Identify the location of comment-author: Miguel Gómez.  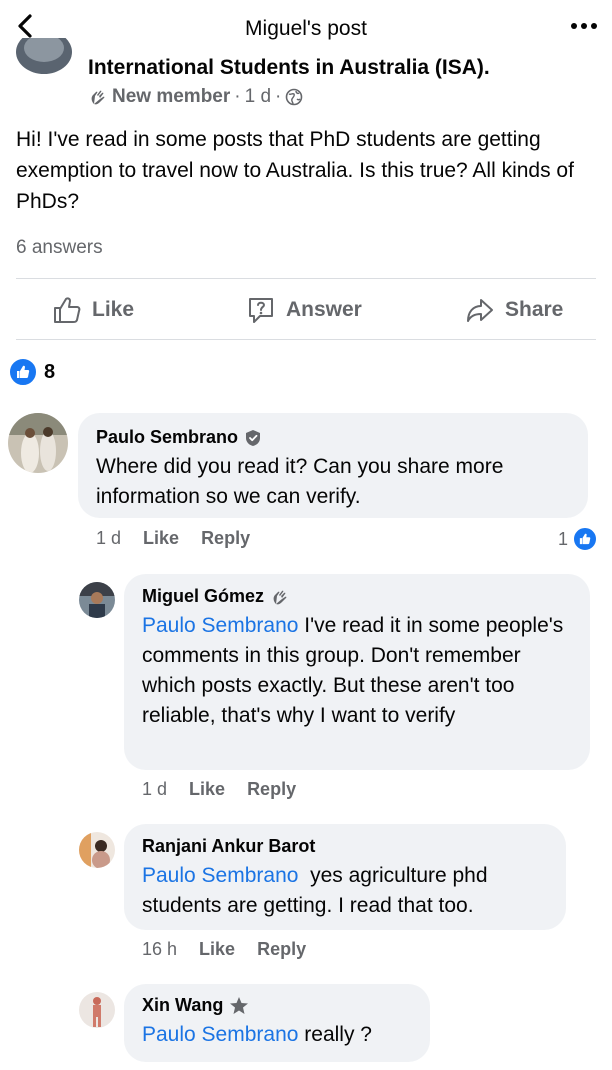
(358, 596).